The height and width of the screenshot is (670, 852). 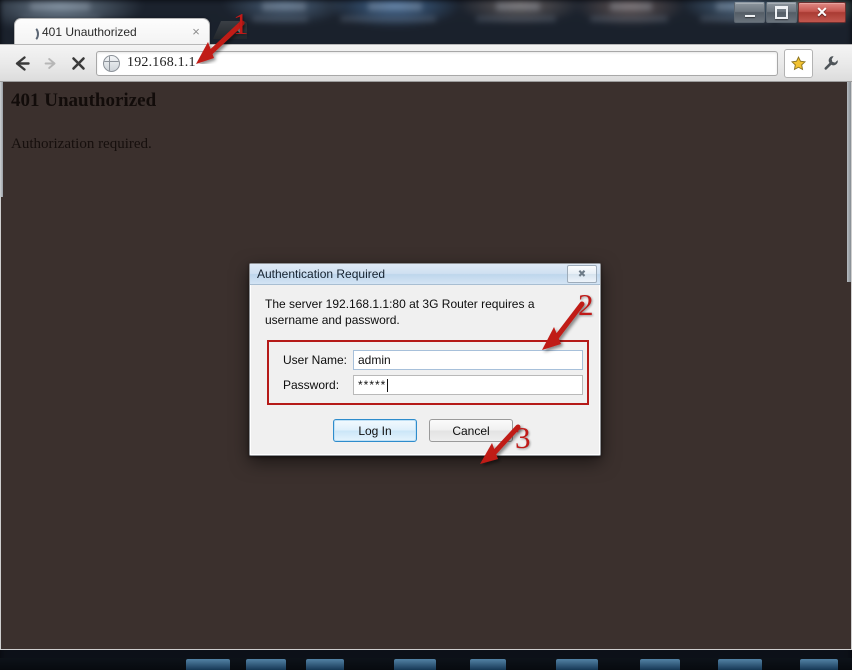 What do you see at coordinates (374, 360) in the screenshot?
I see `username-value: admin` at bounding box center [374, 360].